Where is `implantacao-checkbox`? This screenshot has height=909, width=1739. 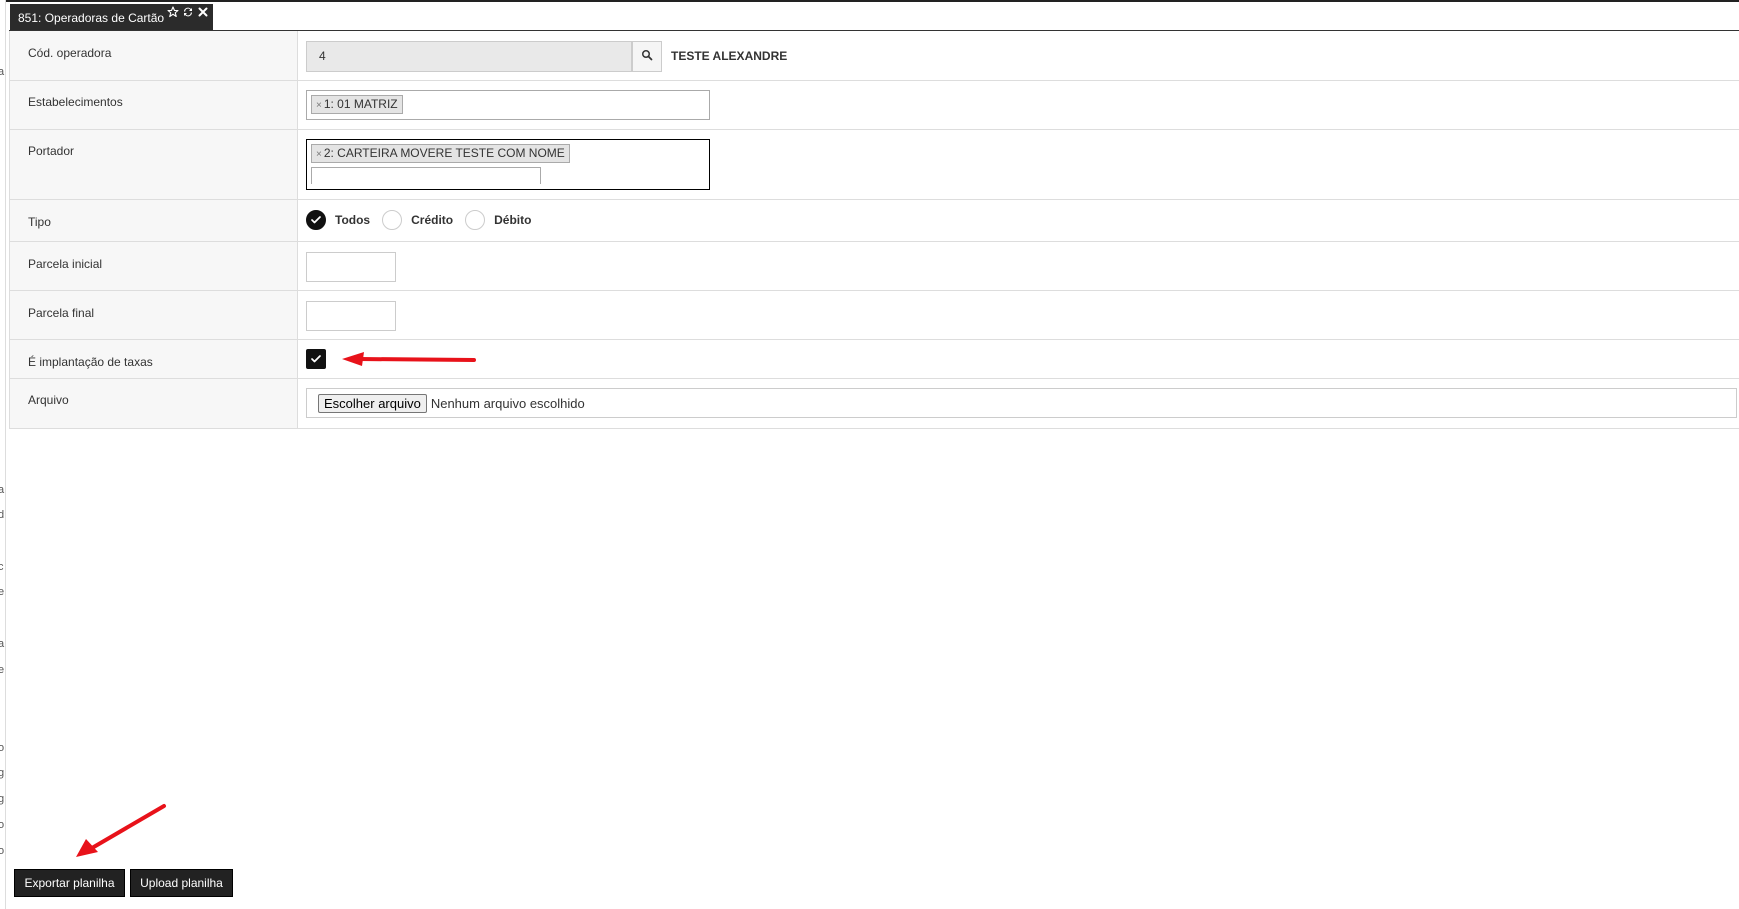 implantacao-checkbox is located at coordinates (316, 359).